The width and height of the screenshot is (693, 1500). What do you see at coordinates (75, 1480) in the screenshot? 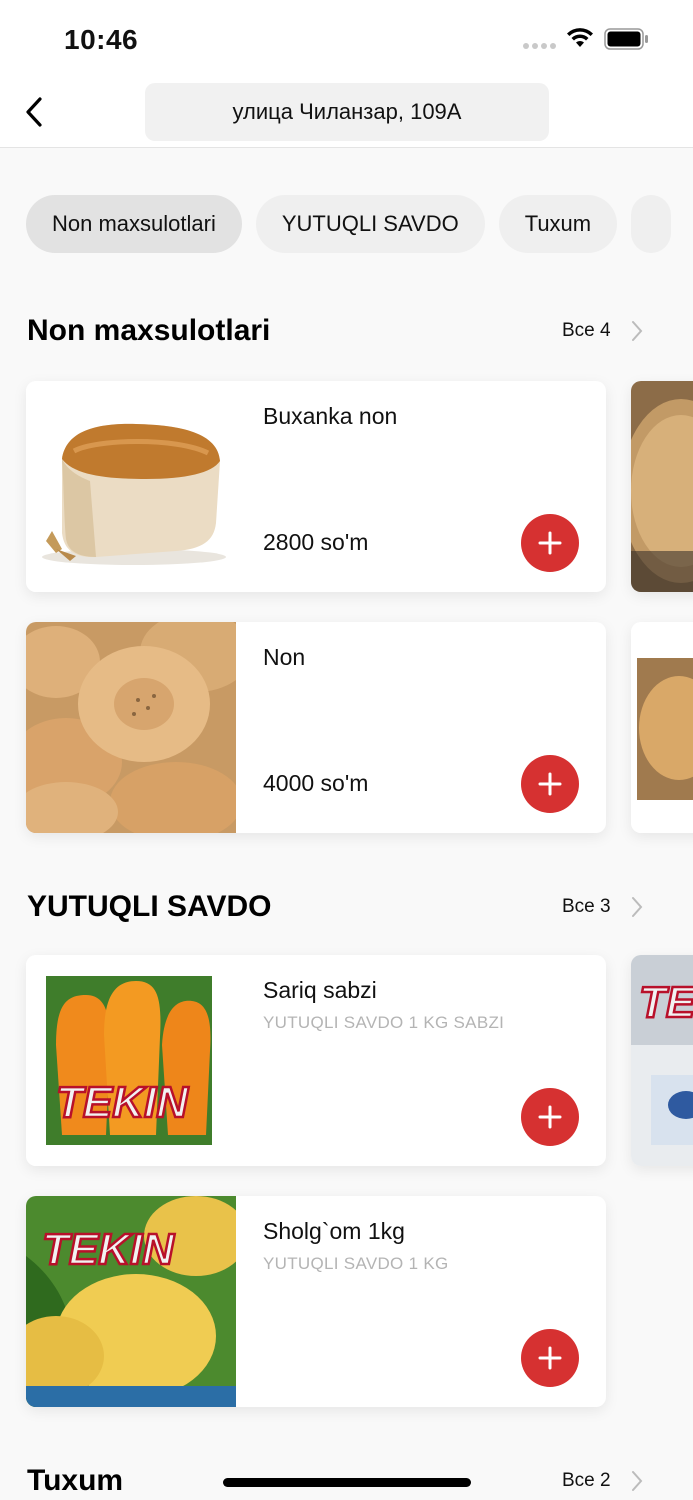
I see `section-title: Tuxum` at bounding box center [75, 1480].